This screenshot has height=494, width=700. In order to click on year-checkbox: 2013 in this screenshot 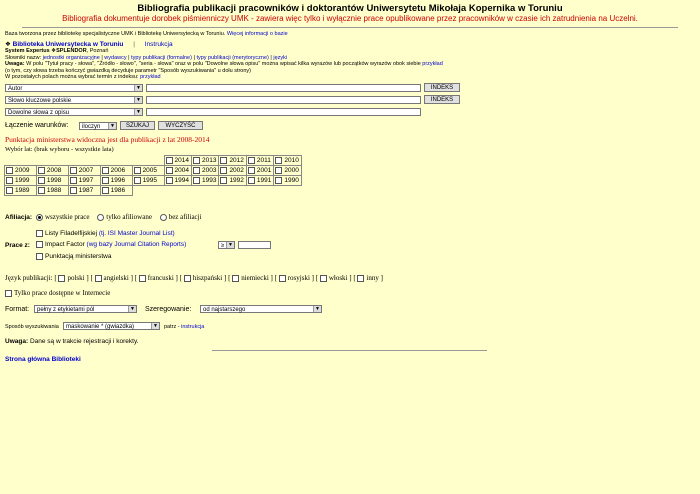, I will do `click(205, 160)`.